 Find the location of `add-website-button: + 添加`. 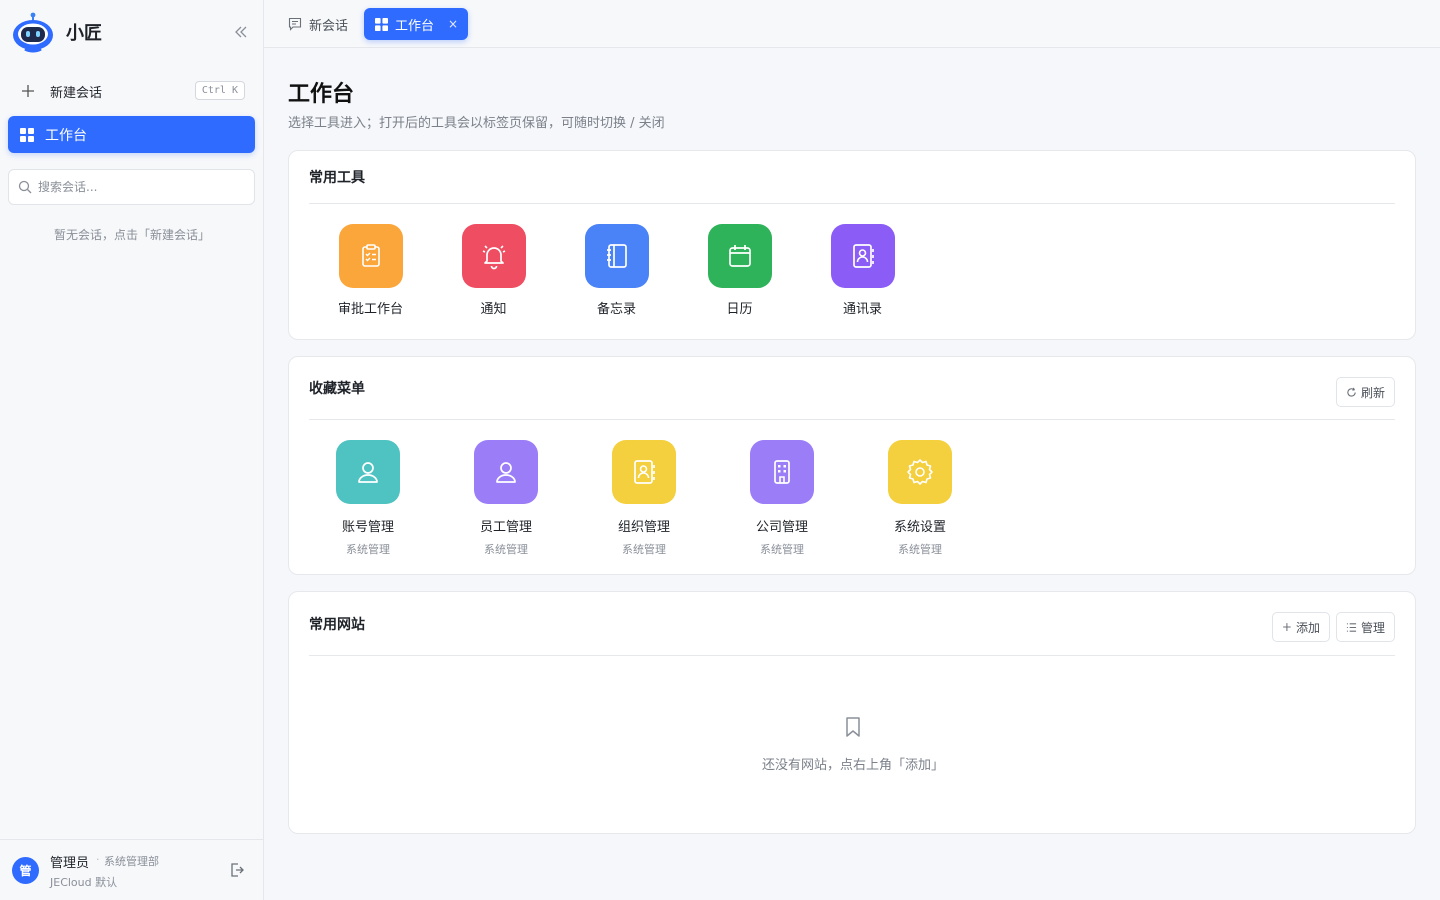

add-website-button: + 添加 is located at coordinates (1300, 627).